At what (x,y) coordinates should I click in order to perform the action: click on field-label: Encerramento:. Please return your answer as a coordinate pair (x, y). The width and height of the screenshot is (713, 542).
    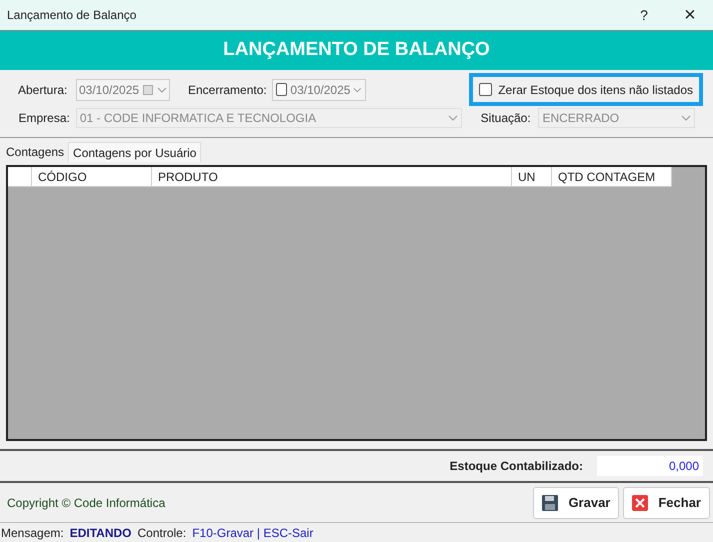
    Looking at the image, I should click on (228, 90).